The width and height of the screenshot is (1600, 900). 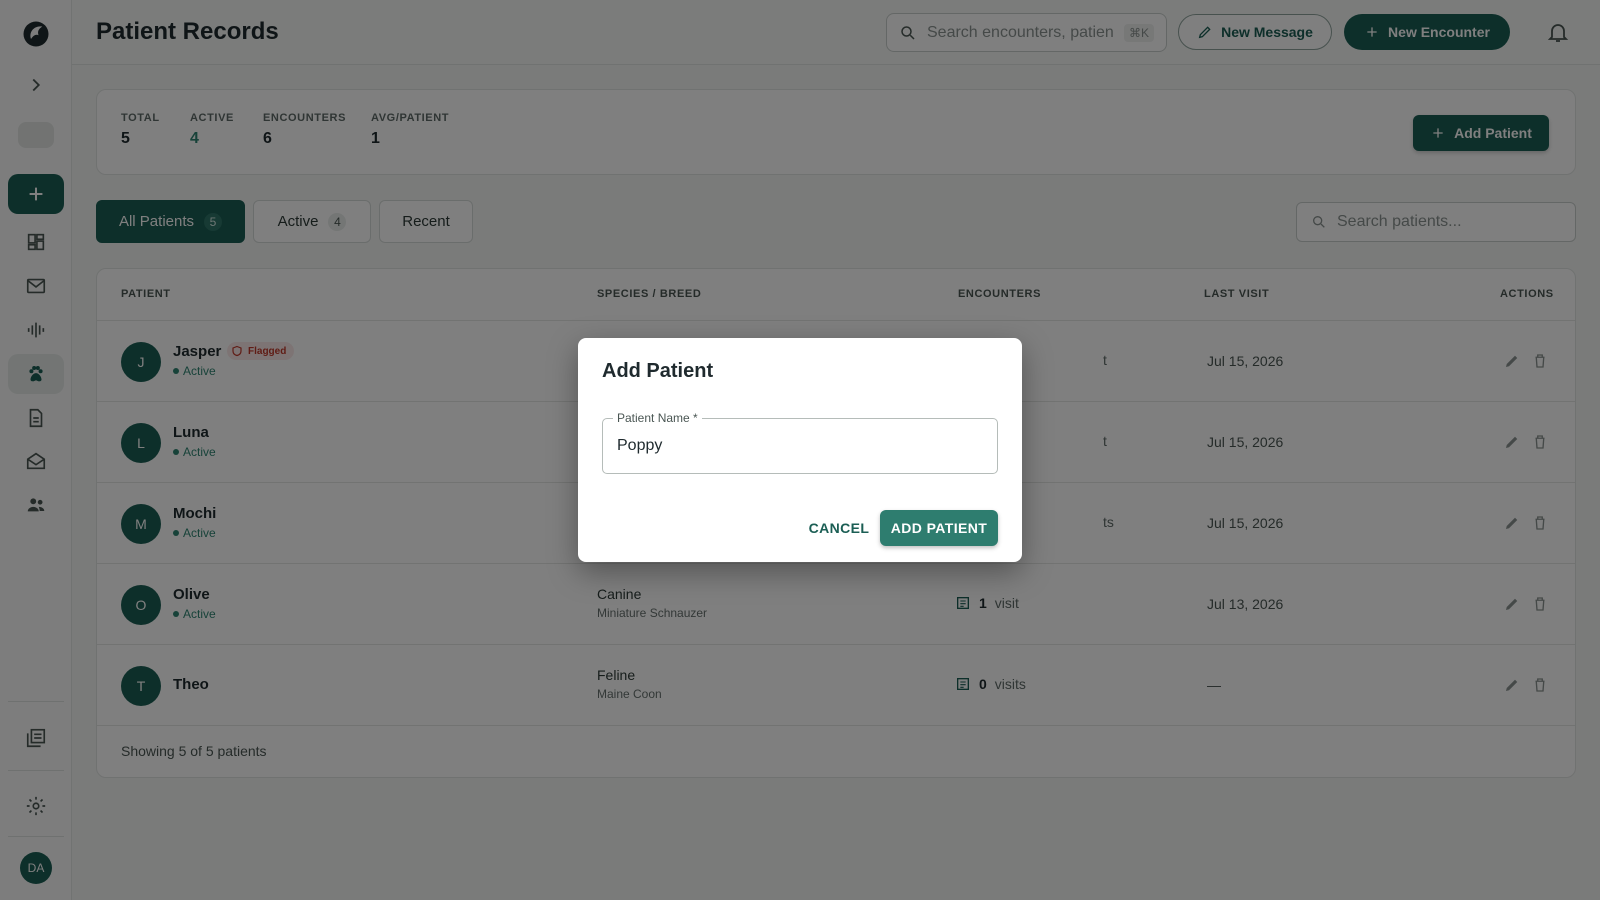 What do you see at coordinates (640, 445) in the screenshot?
I see `patient-name-value: Poppy` at bounding box center [640, 445].